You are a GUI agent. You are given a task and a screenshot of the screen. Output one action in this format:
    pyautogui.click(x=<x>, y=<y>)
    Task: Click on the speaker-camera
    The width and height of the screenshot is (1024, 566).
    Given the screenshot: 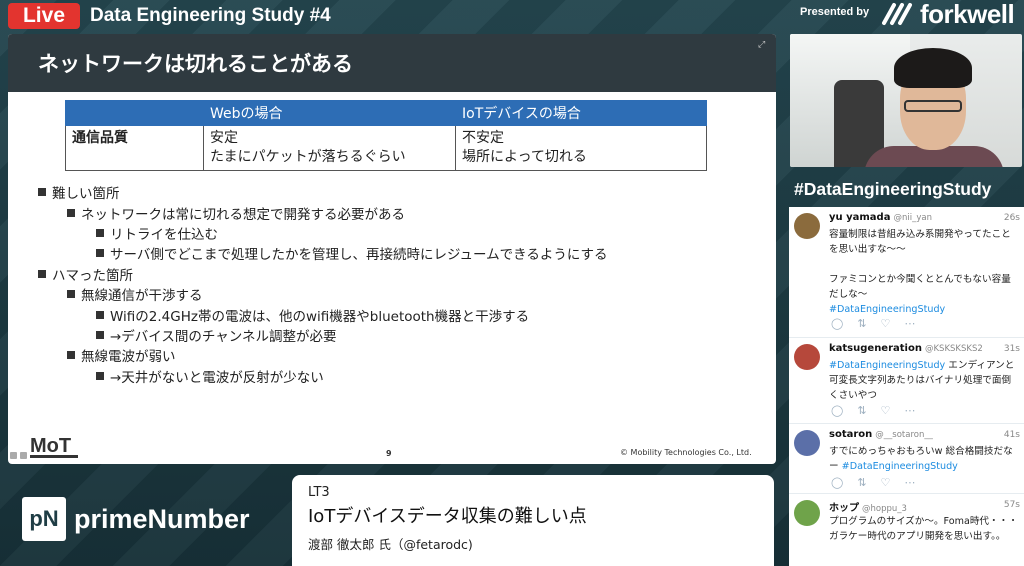 What is the action you would take?
    pyautogui.click(x=906, y=100)
    